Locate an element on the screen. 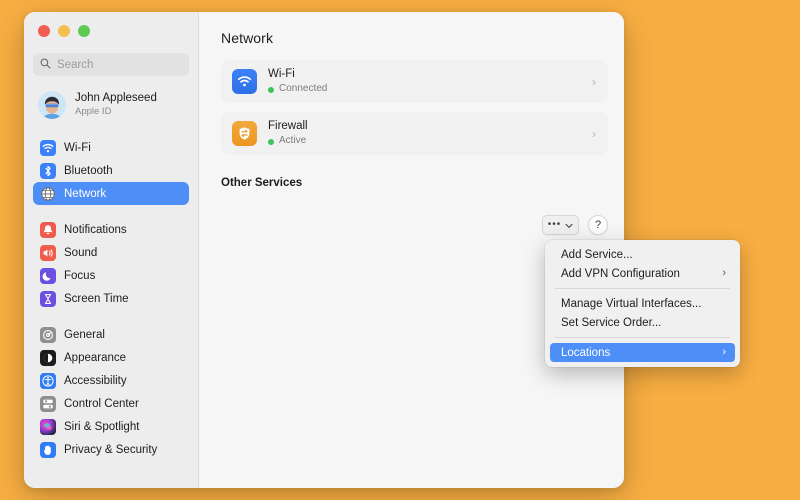 The height and width of the screenshot is (500, 800). sidebar-item-screen-time: Screen Time is located at coordinates (111, 298).